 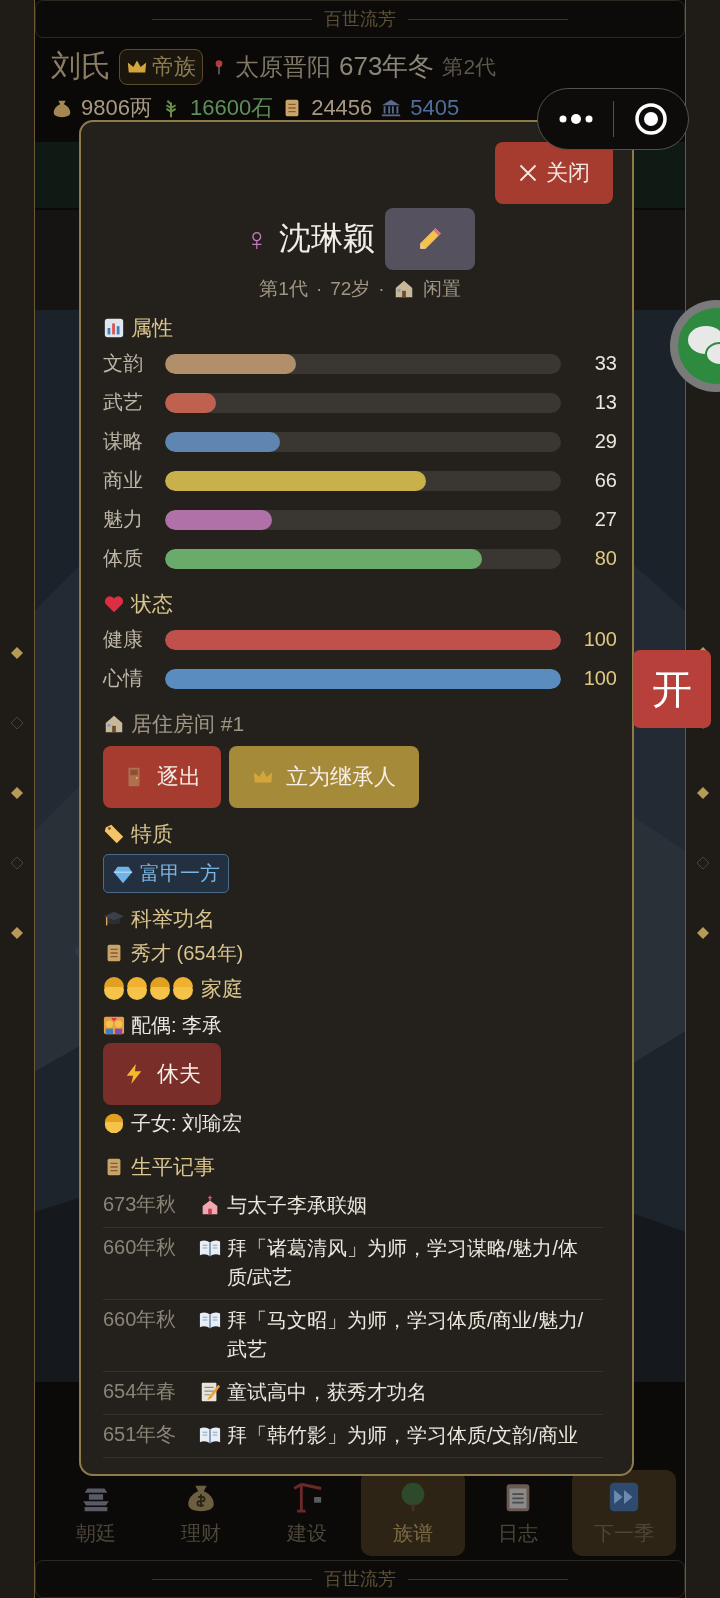 I want to click on stat-value: 66, so click(x=605, y=480).